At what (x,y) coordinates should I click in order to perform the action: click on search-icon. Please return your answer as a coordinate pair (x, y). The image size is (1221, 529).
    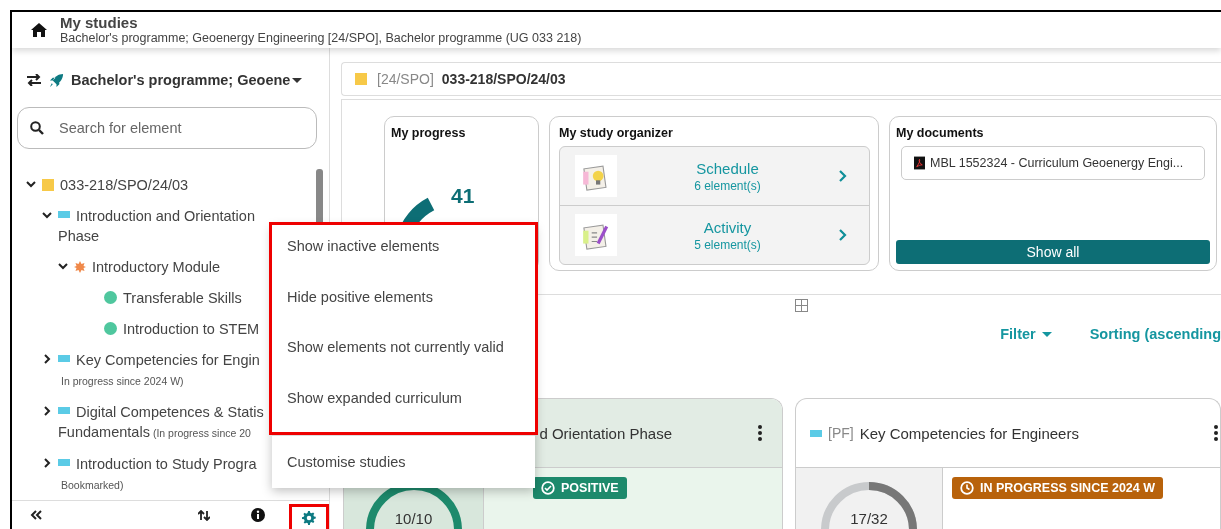
    Looking at the image, I should click on (37, 128).